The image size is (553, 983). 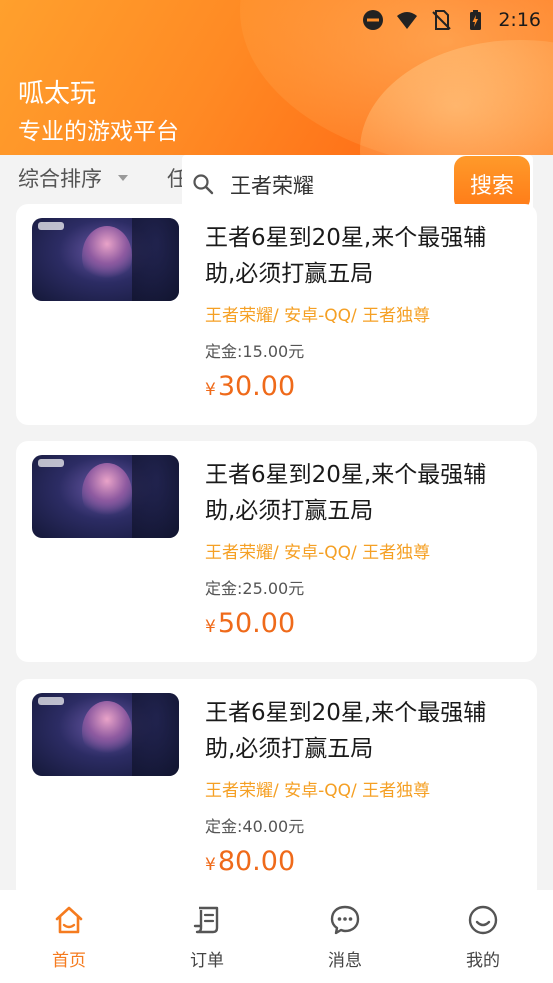 I want to click on tab-orders: 订单, so click(x=207, y=936).